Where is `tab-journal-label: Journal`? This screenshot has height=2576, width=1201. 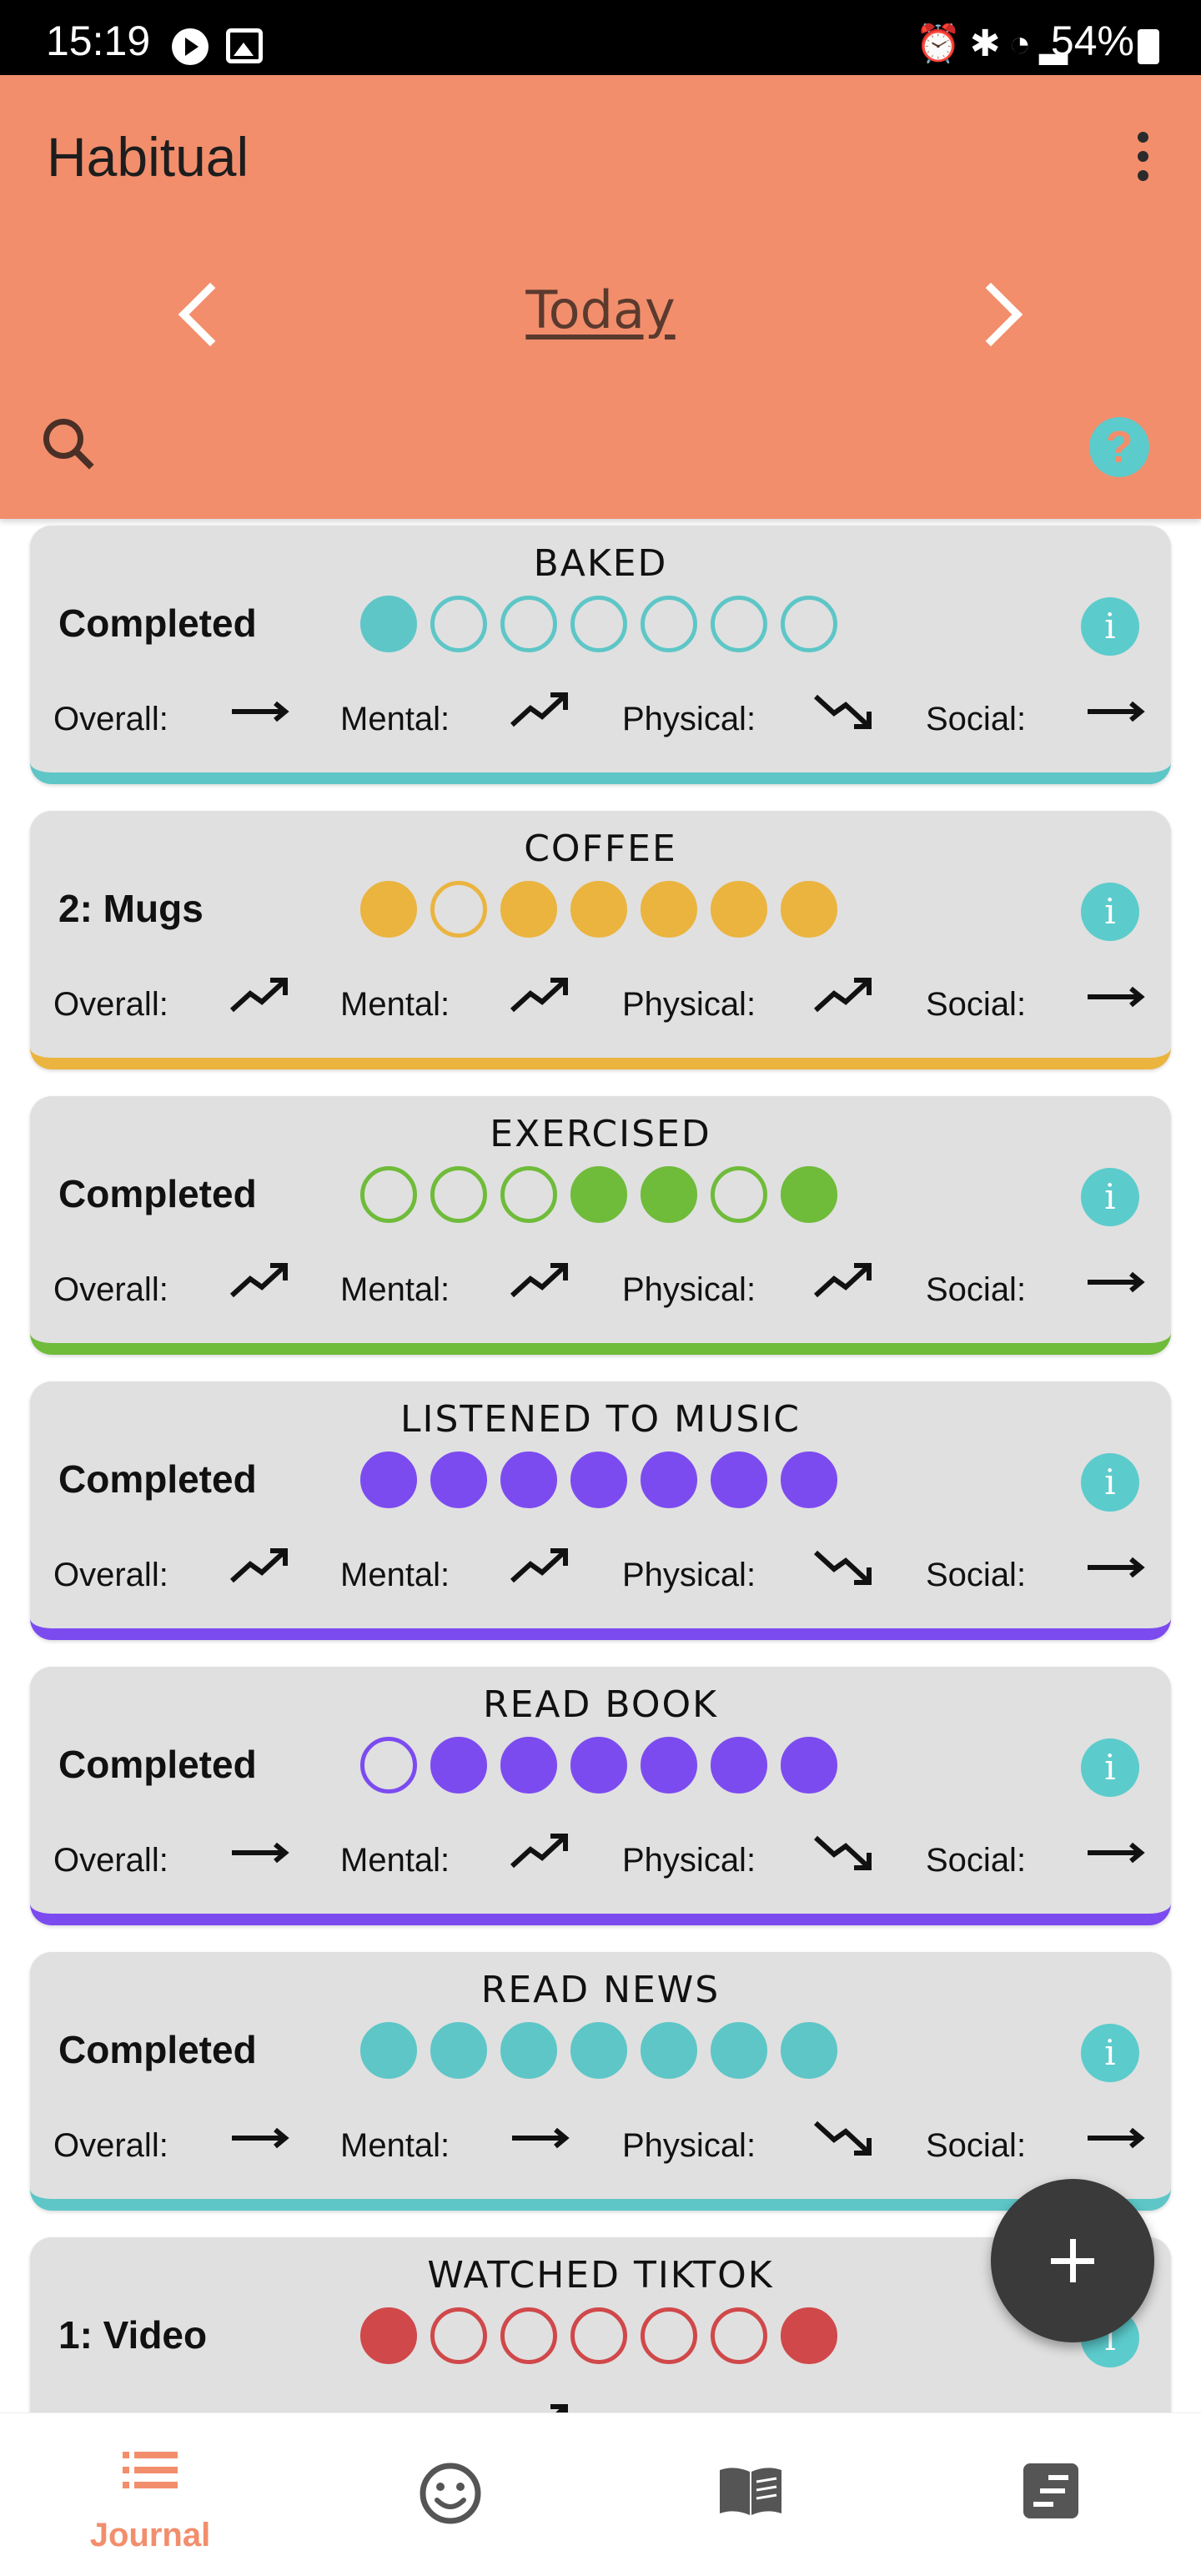 tab-journal-label: Journal is located at coordinates (150, 2535).